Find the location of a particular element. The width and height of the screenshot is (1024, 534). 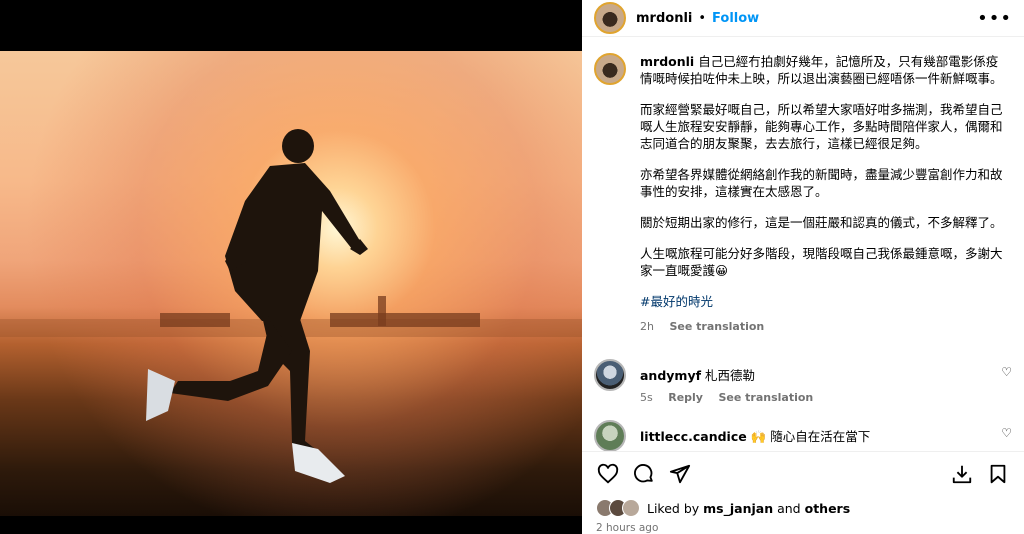

liker-username: ms_janjan is located at coordinates (738, 508).